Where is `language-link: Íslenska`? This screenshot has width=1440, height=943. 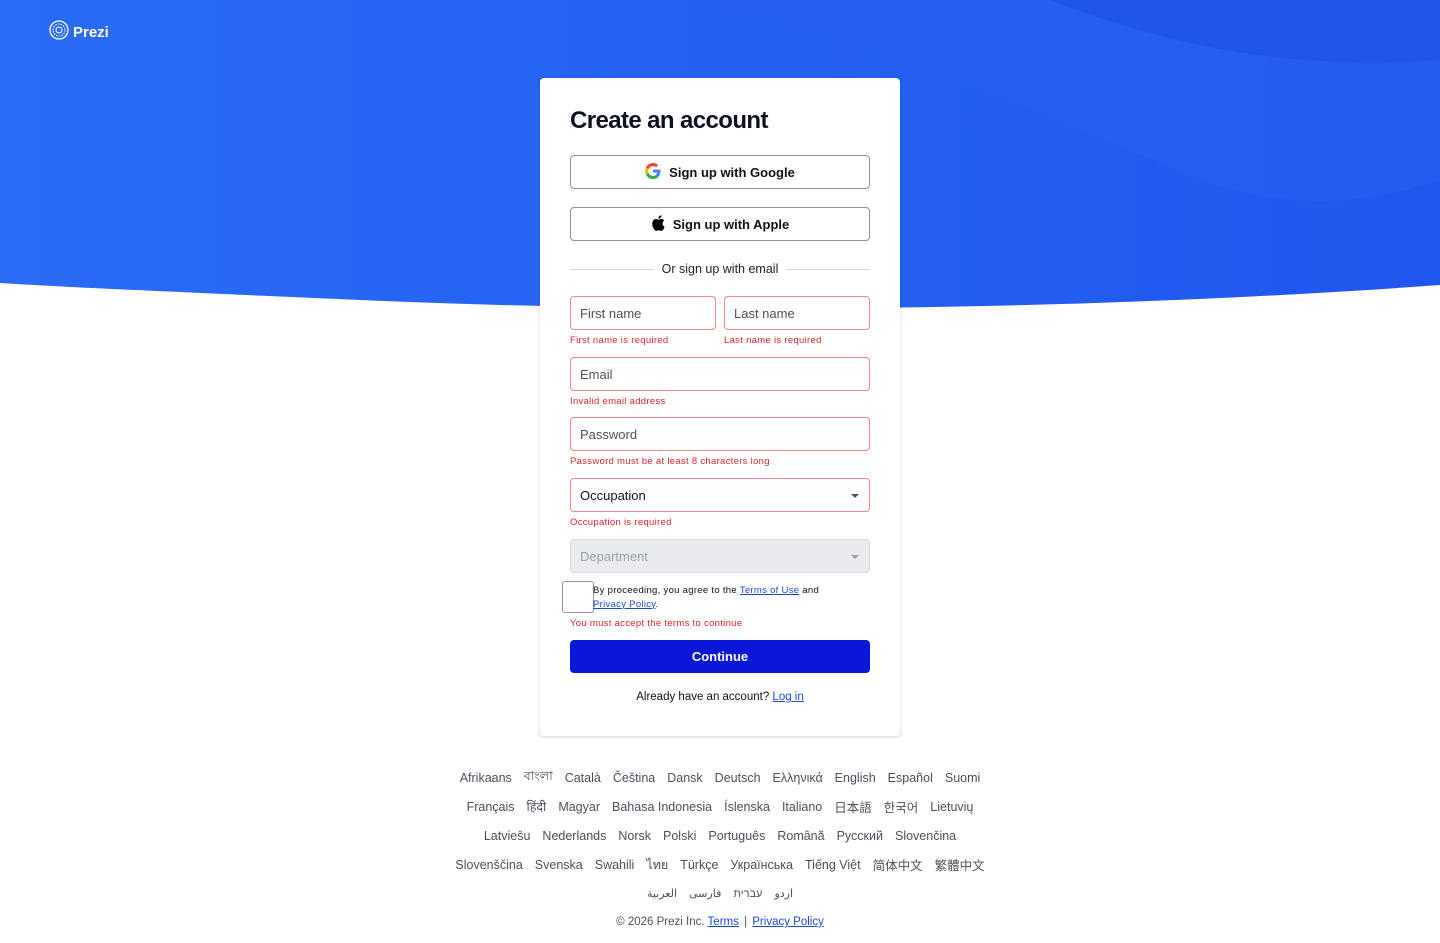 language-link: Íslenska is located at coordinates (747, 807).